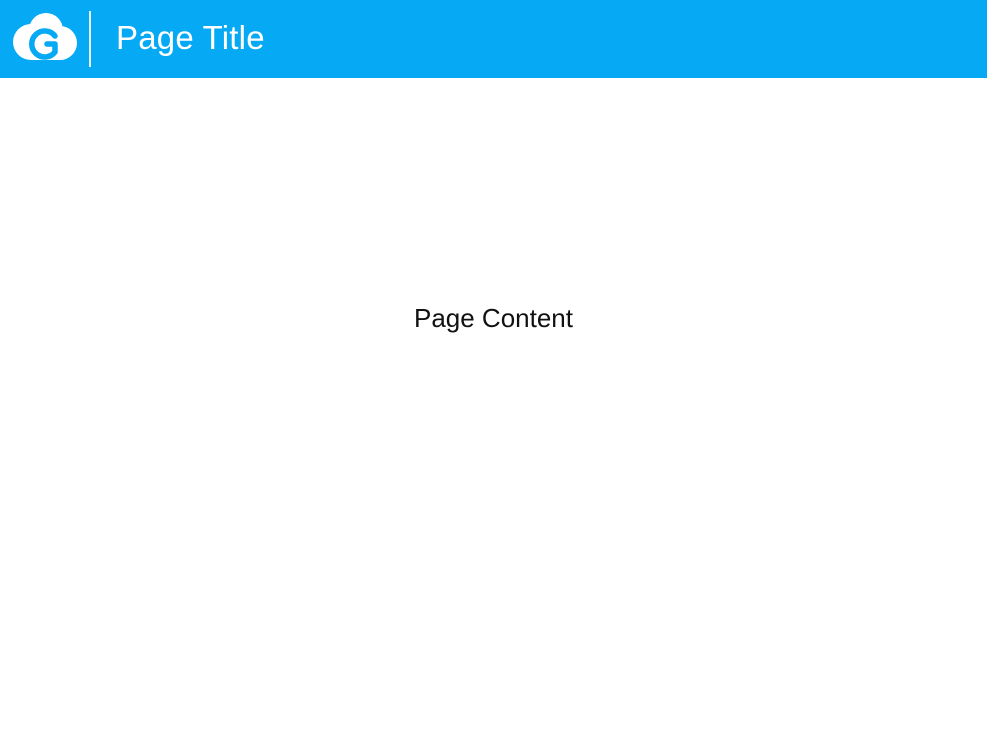 This screenshot has height=735, width=987. I want to click on header-divider, so click(90, 39).